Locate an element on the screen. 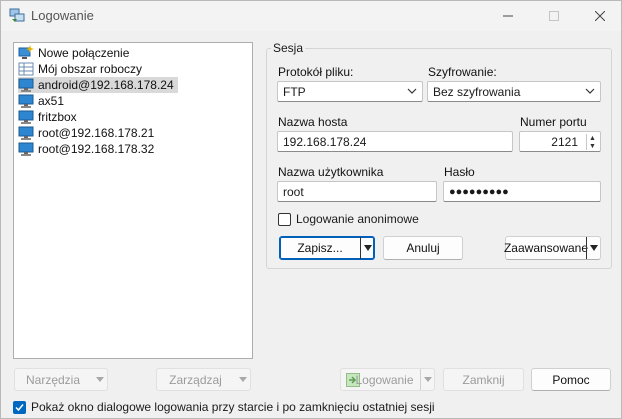 The height and width of the screenshot is (419, 622). close-dialog-label: Zamknij is located at coordinates (483, 379).